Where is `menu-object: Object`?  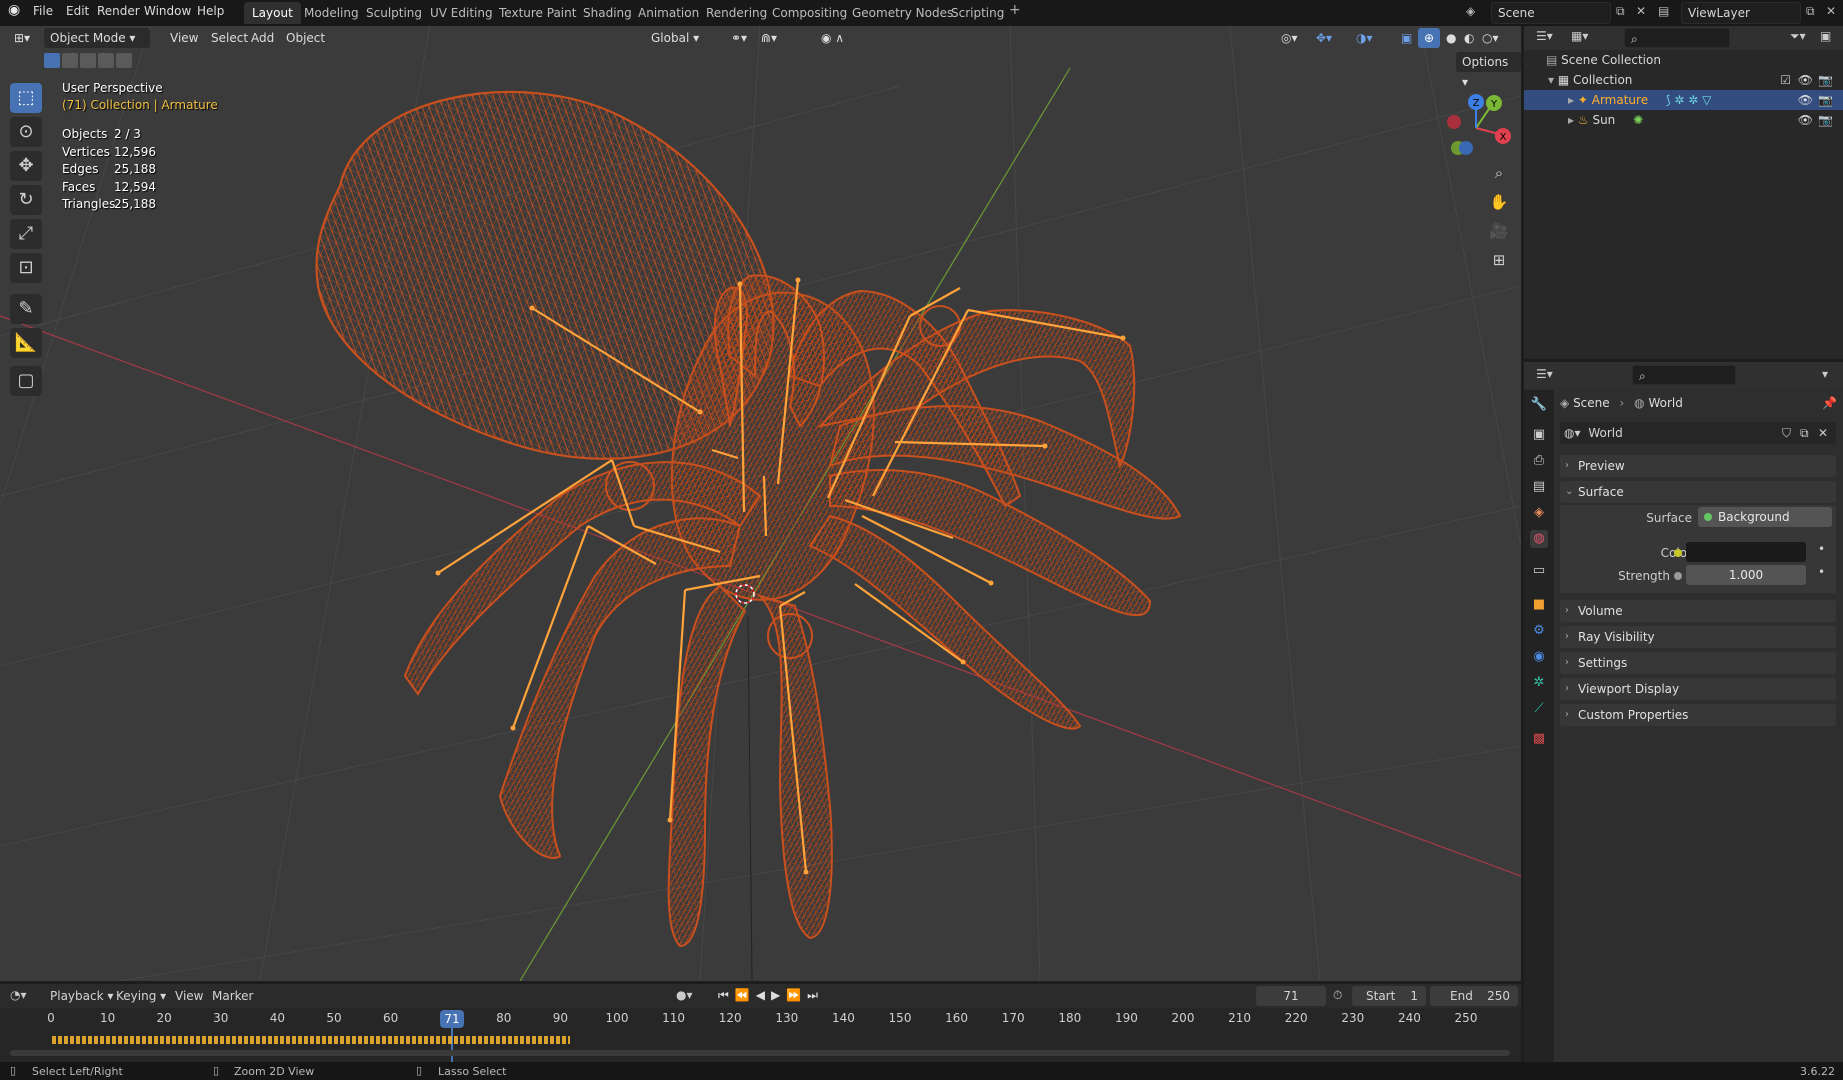 menu-object: Object is located at coordinates (305, 38).